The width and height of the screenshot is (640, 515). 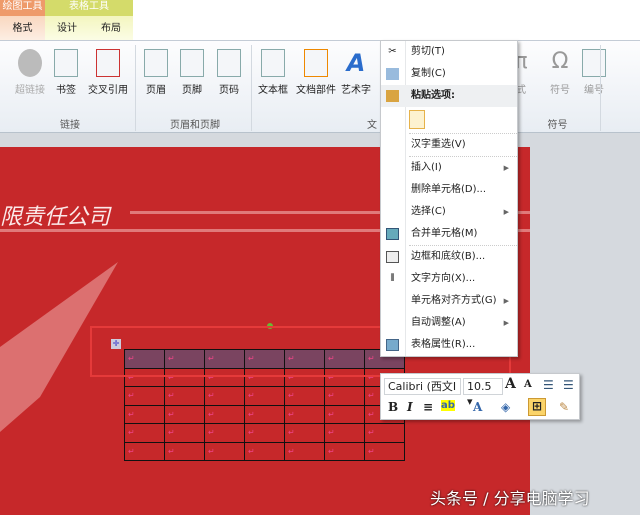 I want to click on format-painter-icon: ✎, so click(x=564, y=407).